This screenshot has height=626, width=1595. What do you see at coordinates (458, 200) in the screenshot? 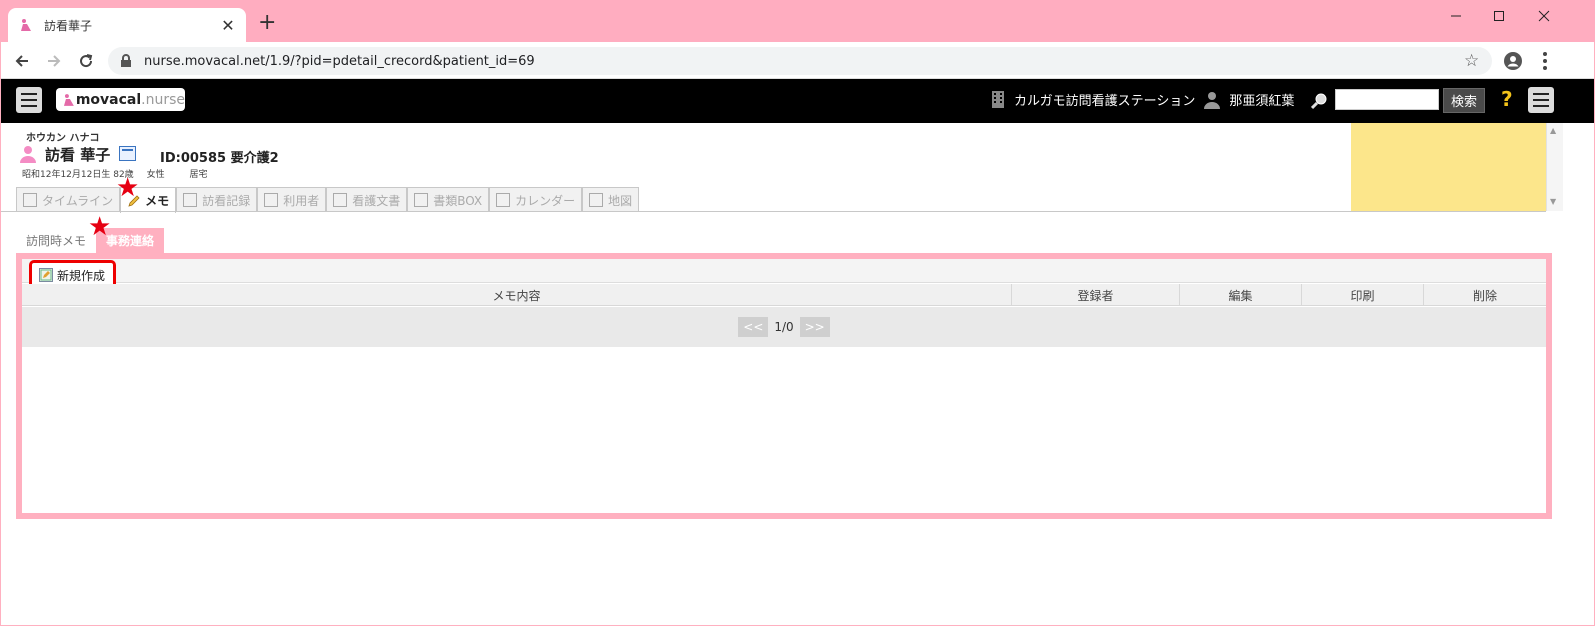
I see `tab-label: 書類BOX` at bounding box center [458, 200].